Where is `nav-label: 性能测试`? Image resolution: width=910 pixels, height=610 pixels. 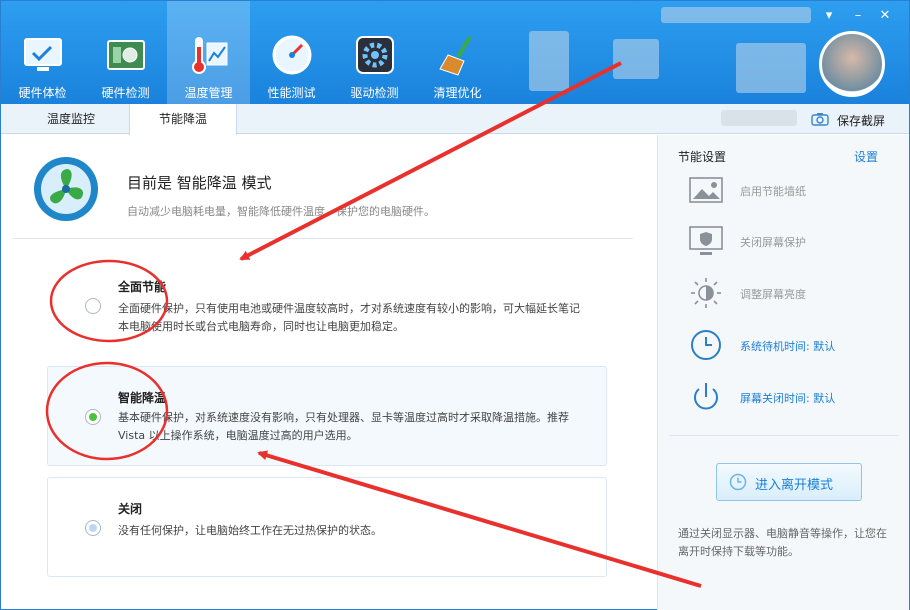 nav-label: 性能测试 is located at coordinates (291, 93).